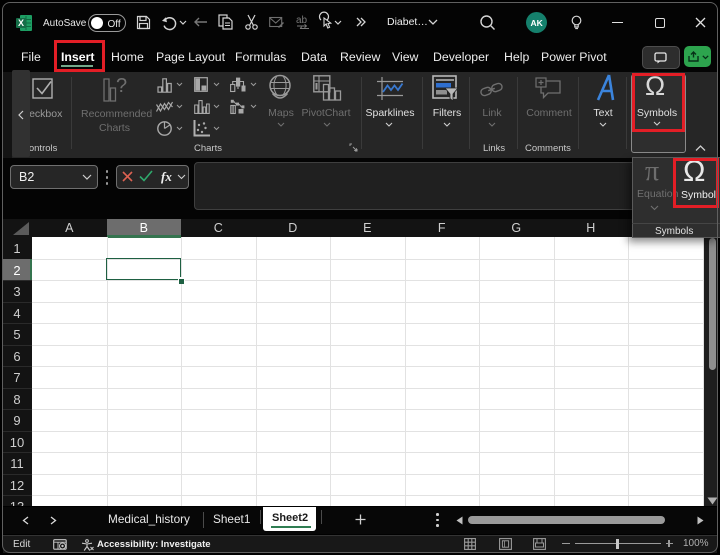  What do you see at coordinates (21, 23) in the screenshot?
I see `svg-text: X` at bounding box center [21, 23].